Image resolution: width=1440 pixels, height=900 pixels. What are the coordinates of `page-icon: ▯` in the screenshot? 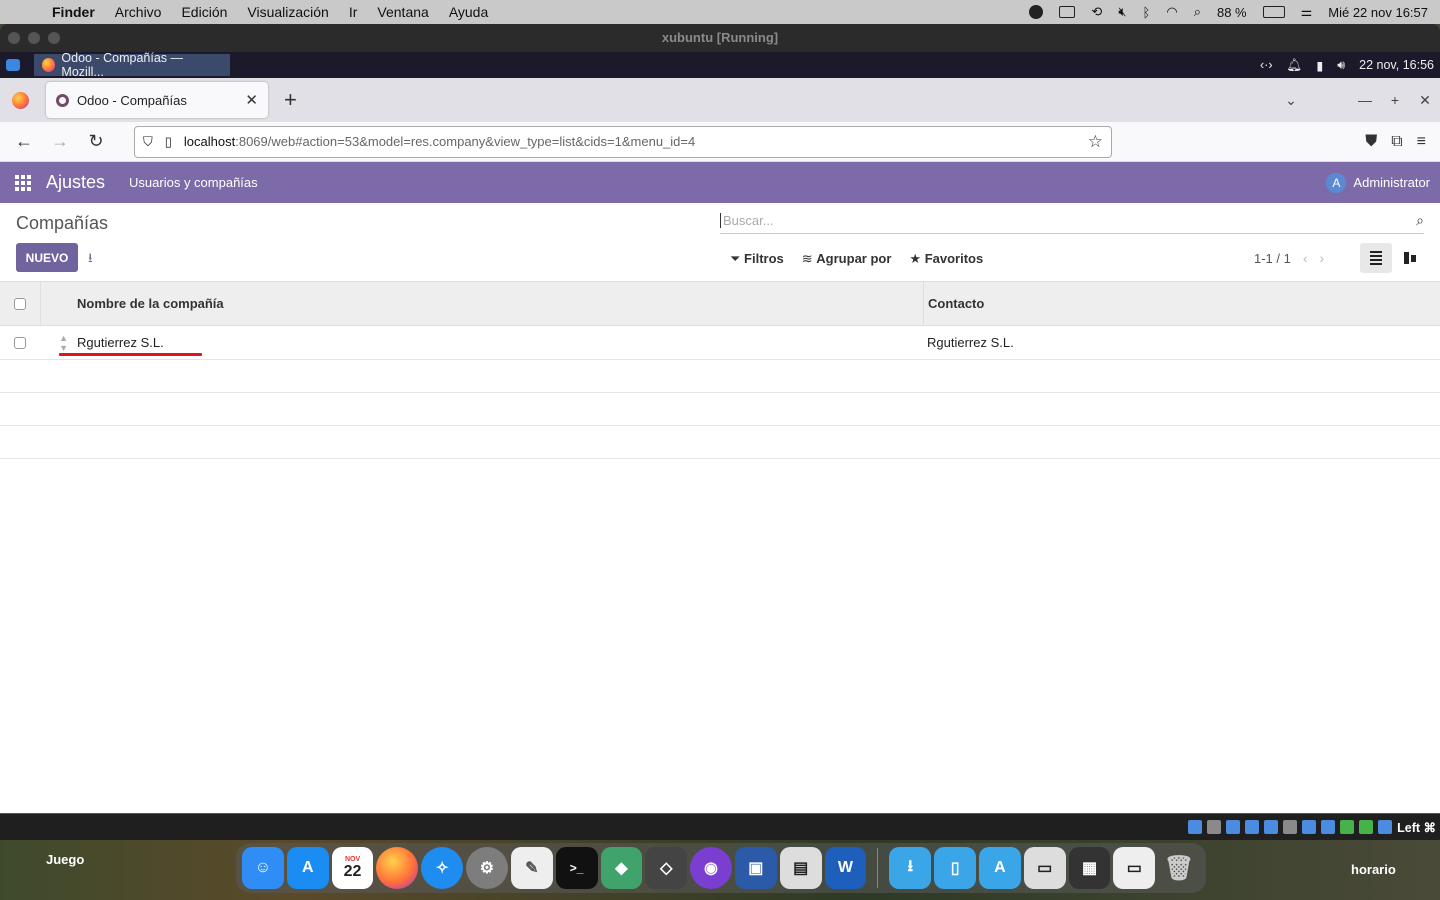 It's located at (168, 142).